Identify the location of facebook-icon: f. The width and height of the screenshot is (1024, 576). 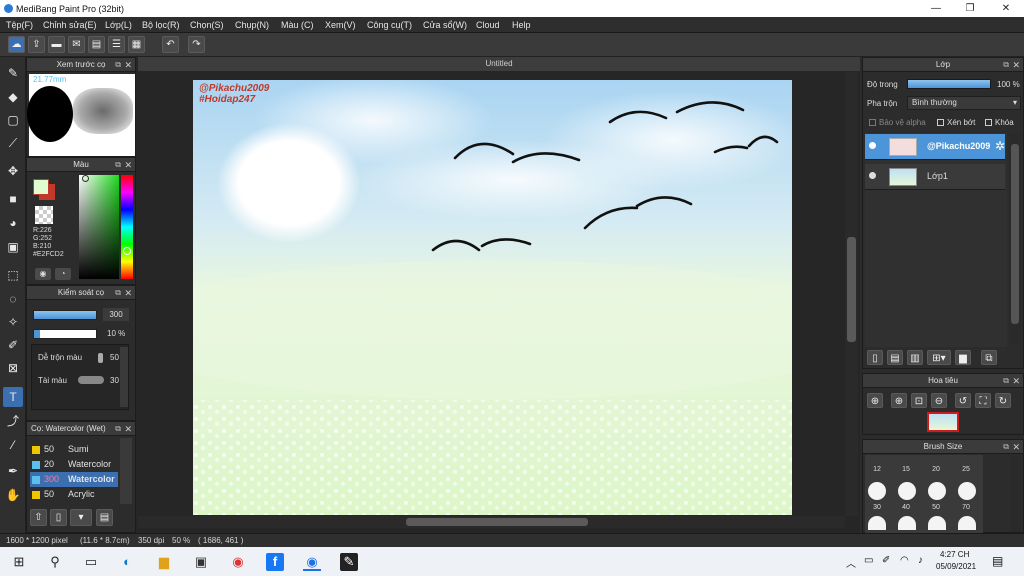
(275, 562).